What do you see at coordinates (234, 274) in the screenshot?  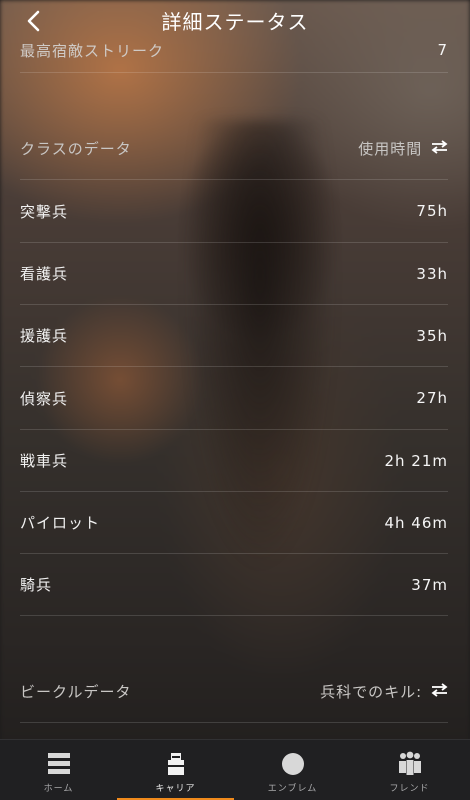 I see `class-row-medic: 看護兵 33h` at bounding box center [234, 274].